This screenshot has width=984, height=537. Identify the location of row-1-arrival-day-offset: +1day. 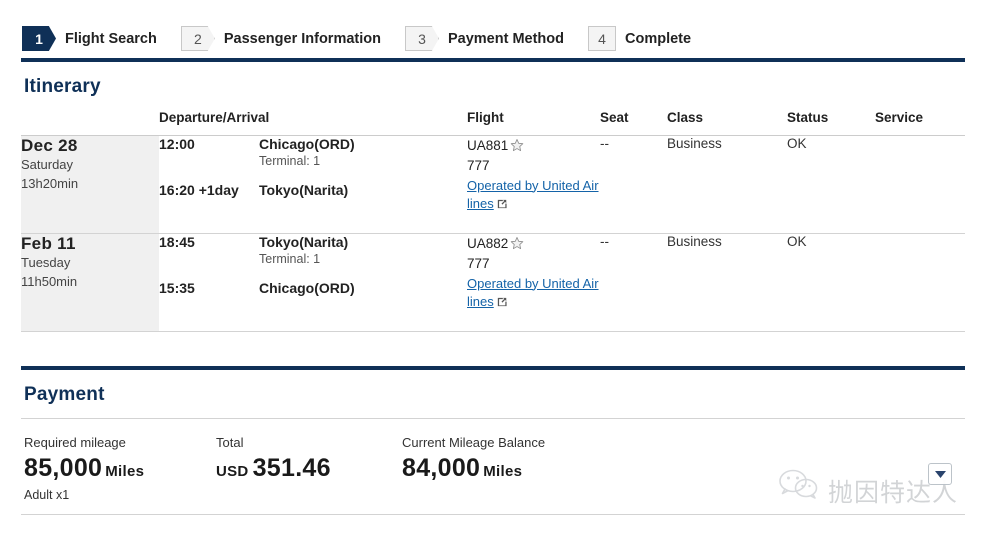
(218, 190).